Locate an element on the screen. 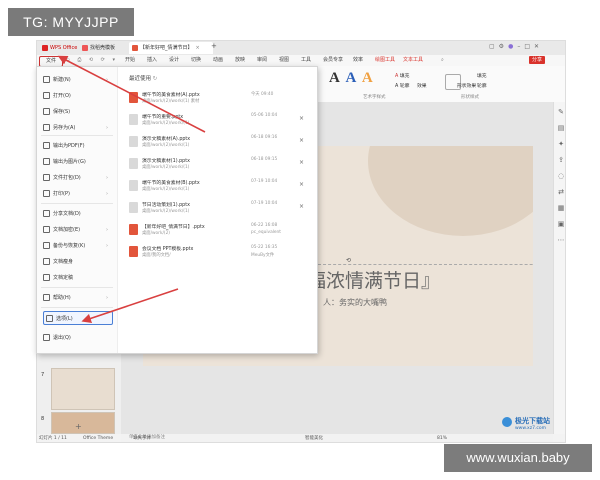 The width and height of the screenshot is (600, 480). site-logo-sub: www.xz7.com is located at coordinates (530, 428).